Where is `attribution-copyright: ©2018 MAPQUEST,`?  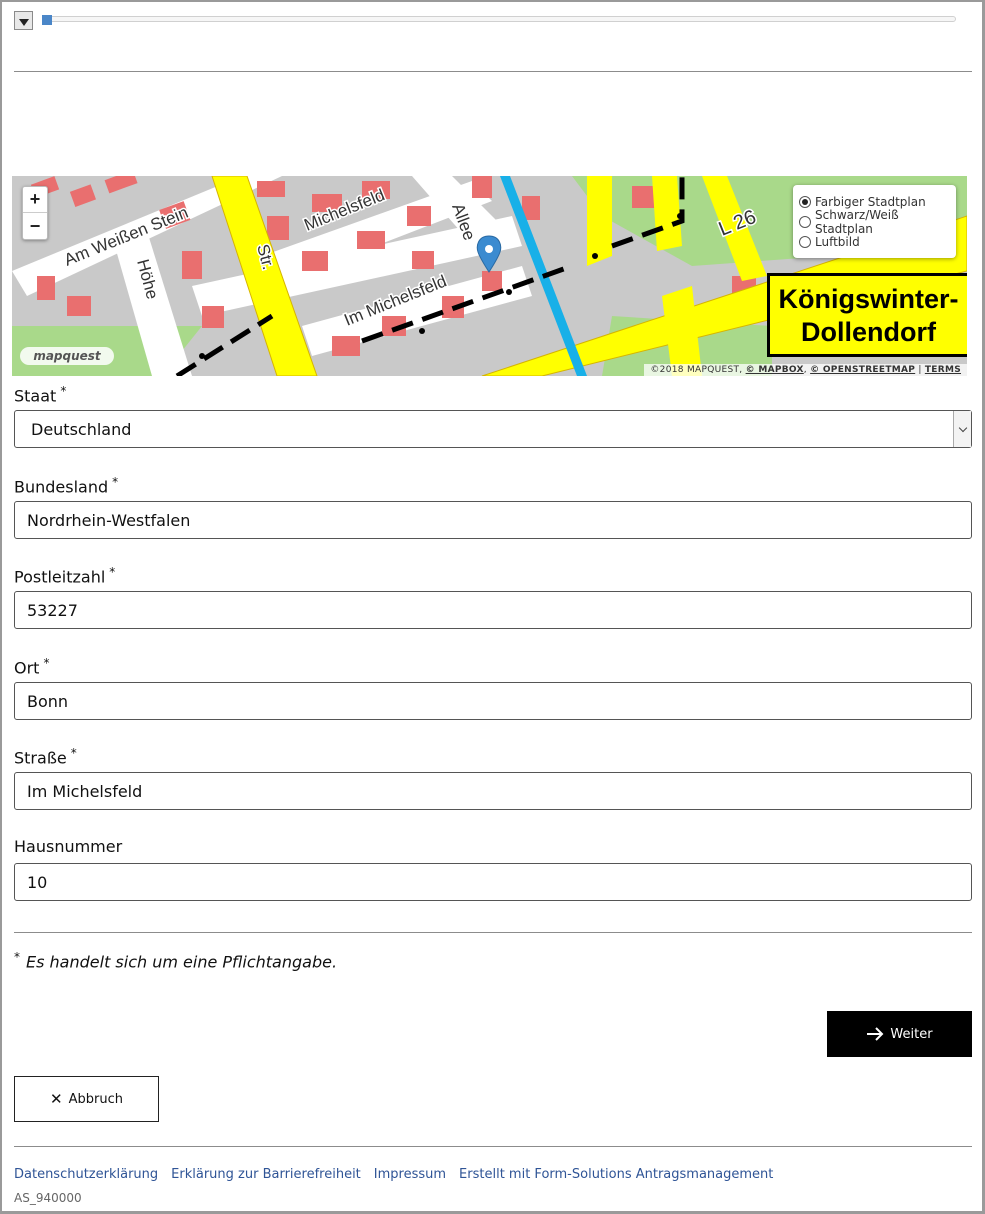
attribution-copyright: ©2018 MAPQUEST, is located at coordinates (696, 370).